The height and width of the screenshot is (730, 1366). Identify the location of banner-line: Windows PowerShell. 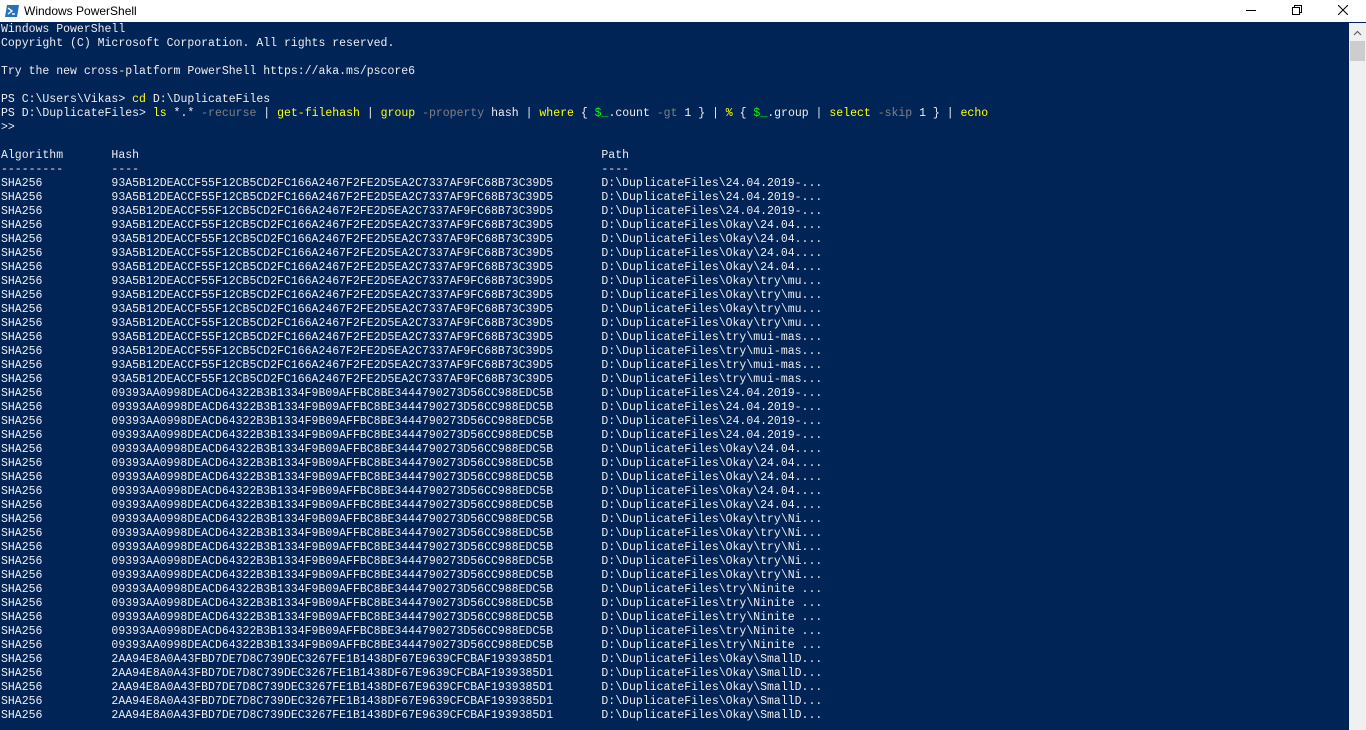
(63, 29).